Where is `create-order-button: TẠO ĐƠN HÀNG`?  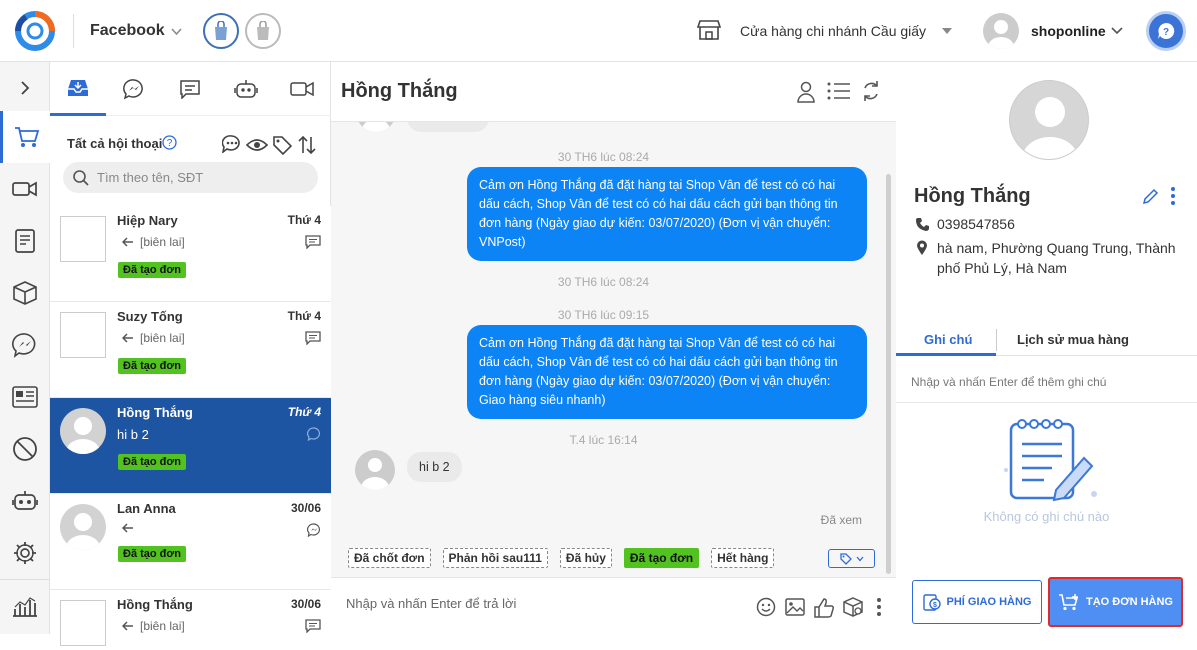
create-order-button: TẠO ĐƠN HÀNG is located at coordinates (1115, 602).